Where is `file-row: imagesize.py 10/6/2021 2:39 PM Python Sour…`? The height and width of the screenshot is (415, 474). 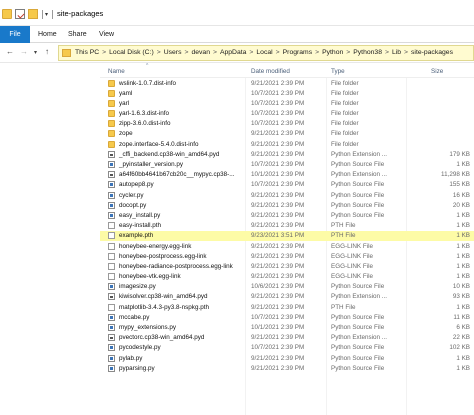 file-row: imagesize.py 10/6/2021 2:39 PM Python Sour… is located at coordinates (287, 287).